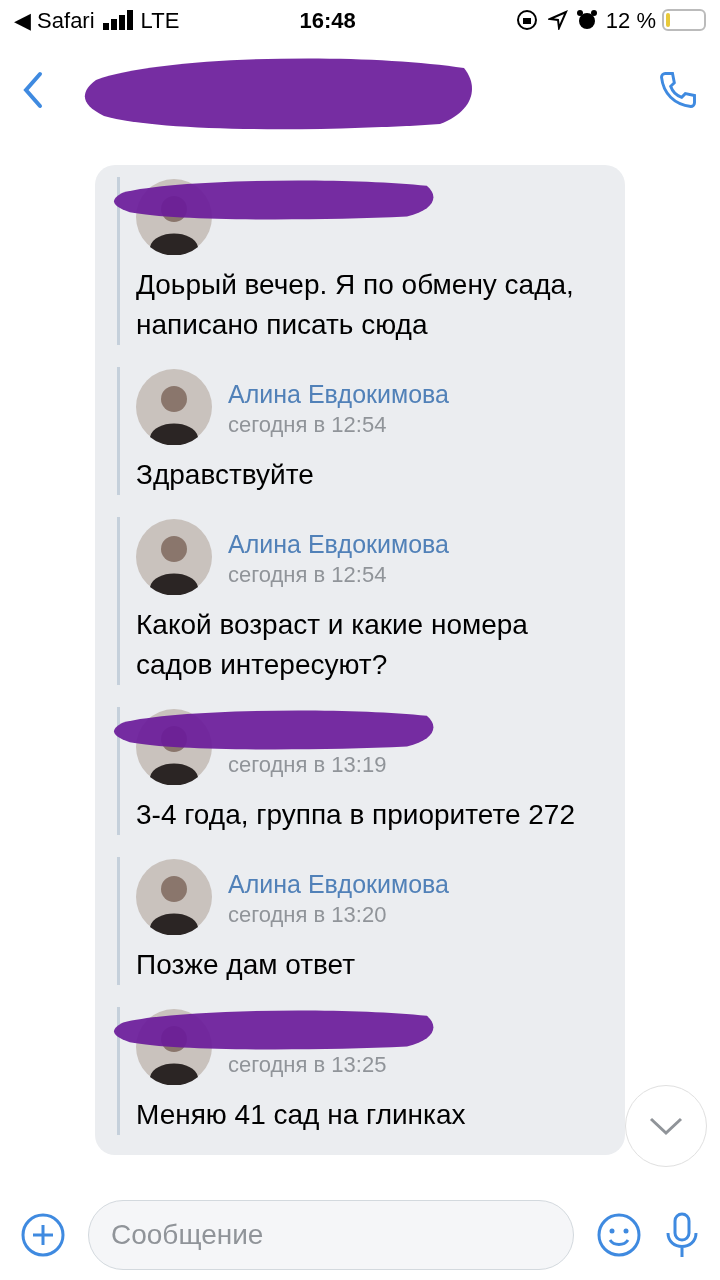 The height and width of the screenshot is (1280, 720). I want to click on message-input: Сообщение, so click(331, 1235).